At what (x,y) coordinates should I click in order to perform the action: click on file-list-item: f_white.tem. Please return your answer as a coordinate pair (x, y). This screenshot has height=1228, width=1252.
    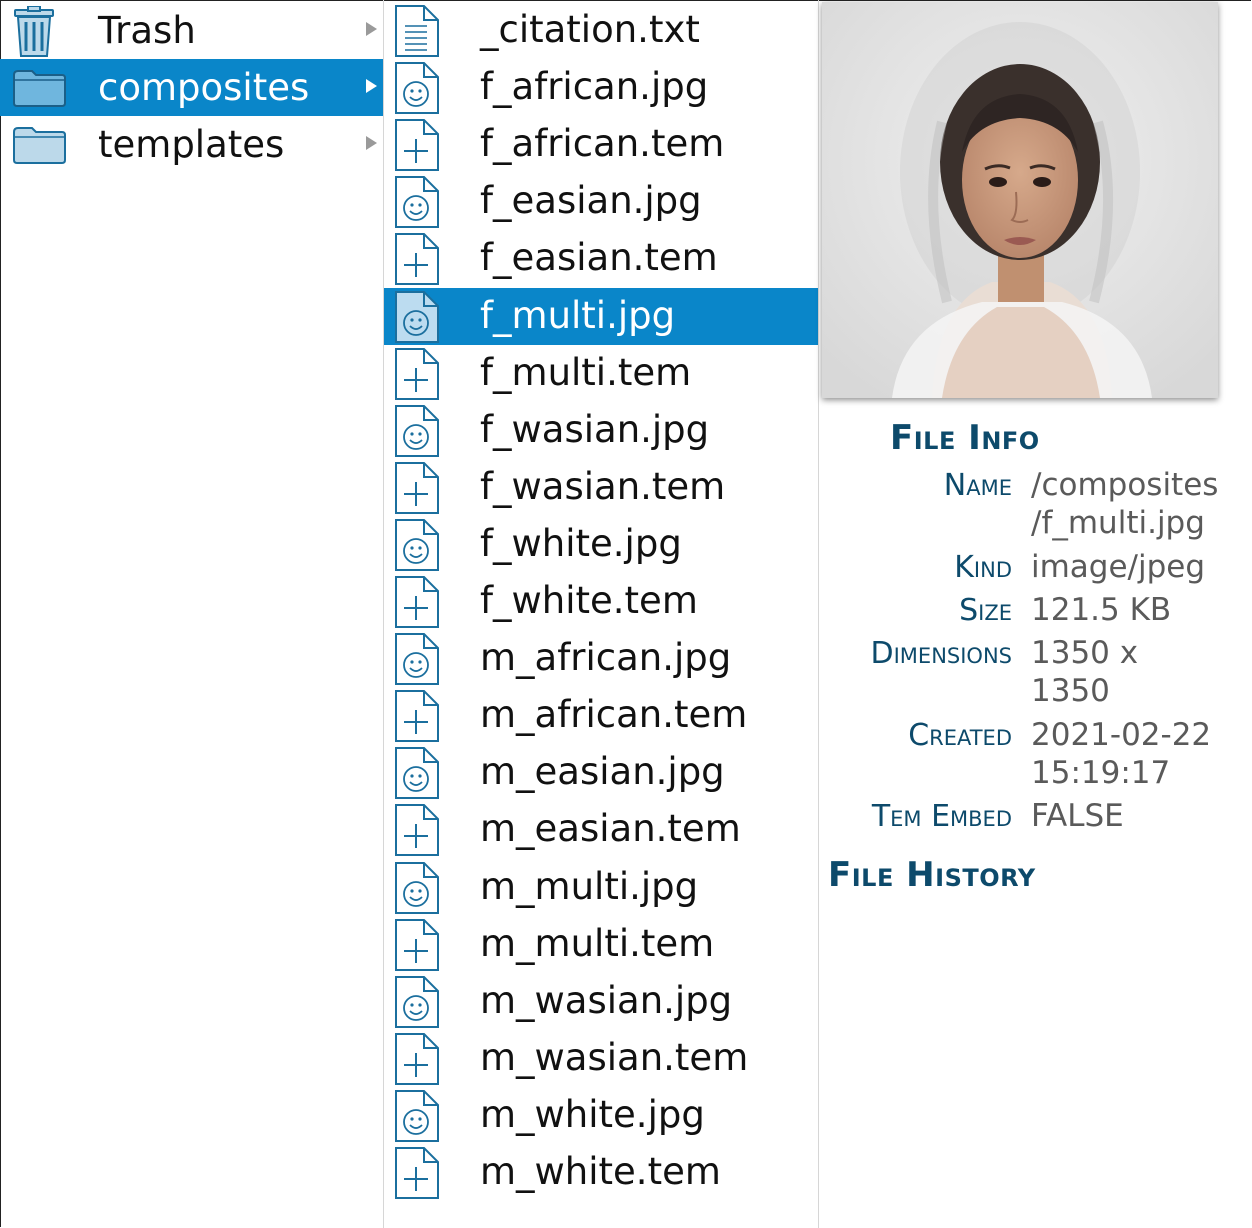
    Looking at the image, I should click on (601, 601).